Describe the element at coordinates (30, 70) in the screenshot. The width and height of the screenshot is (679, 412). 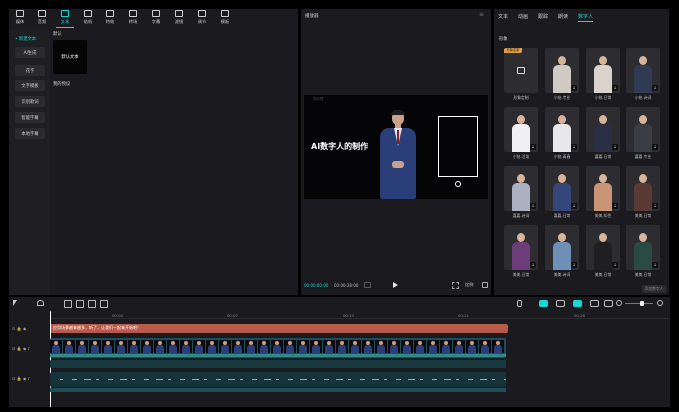
I see `sidebar-item: 花字` at that location.